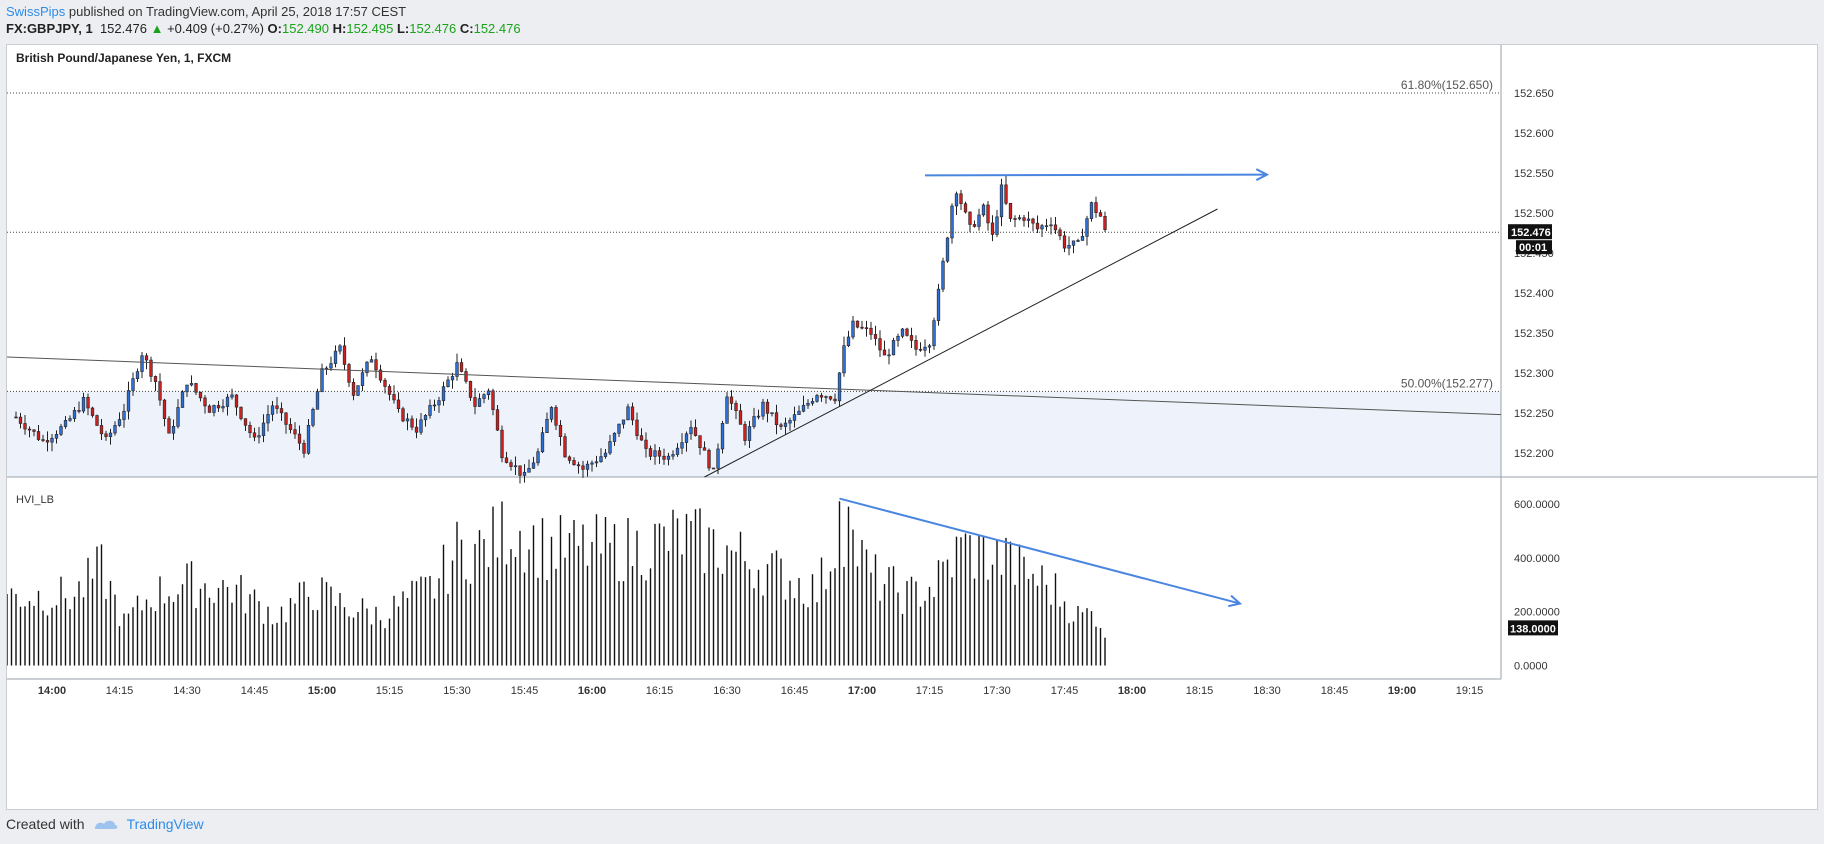  I want to click on time-tick-label: 16:15, so click(660, 691).